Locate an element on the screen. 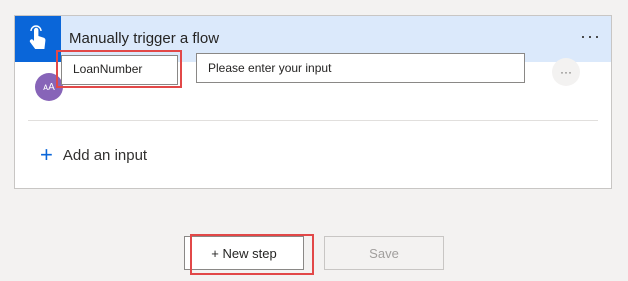  plus-icon: + is located at coordinates (46, 154).